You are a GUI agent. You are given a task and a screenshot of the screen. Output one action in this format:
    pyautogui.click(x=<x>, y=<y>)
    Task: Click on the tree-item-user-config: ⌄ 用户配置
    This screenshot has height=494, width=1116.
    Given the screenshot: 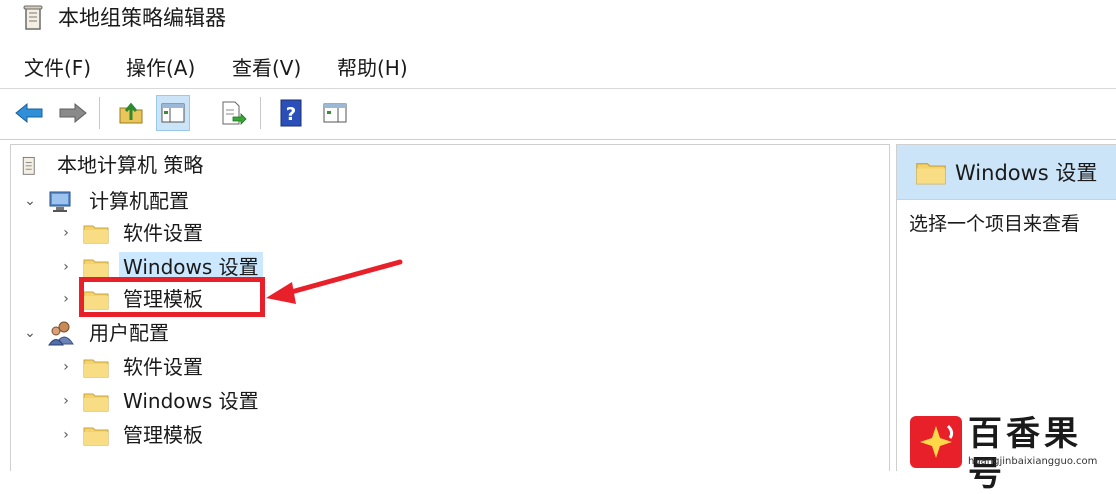 What is the action you would take?
    pyautogui.click(x=97, y=333)
    